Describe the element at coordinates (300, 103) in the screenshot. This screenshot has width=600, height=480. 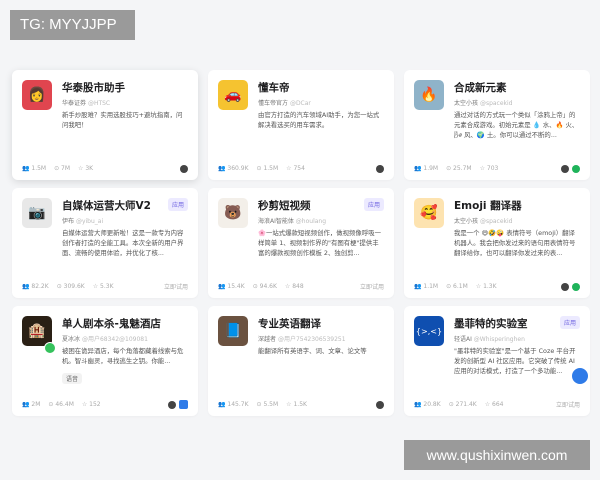
I see `author-handle: @DCar` at that location.